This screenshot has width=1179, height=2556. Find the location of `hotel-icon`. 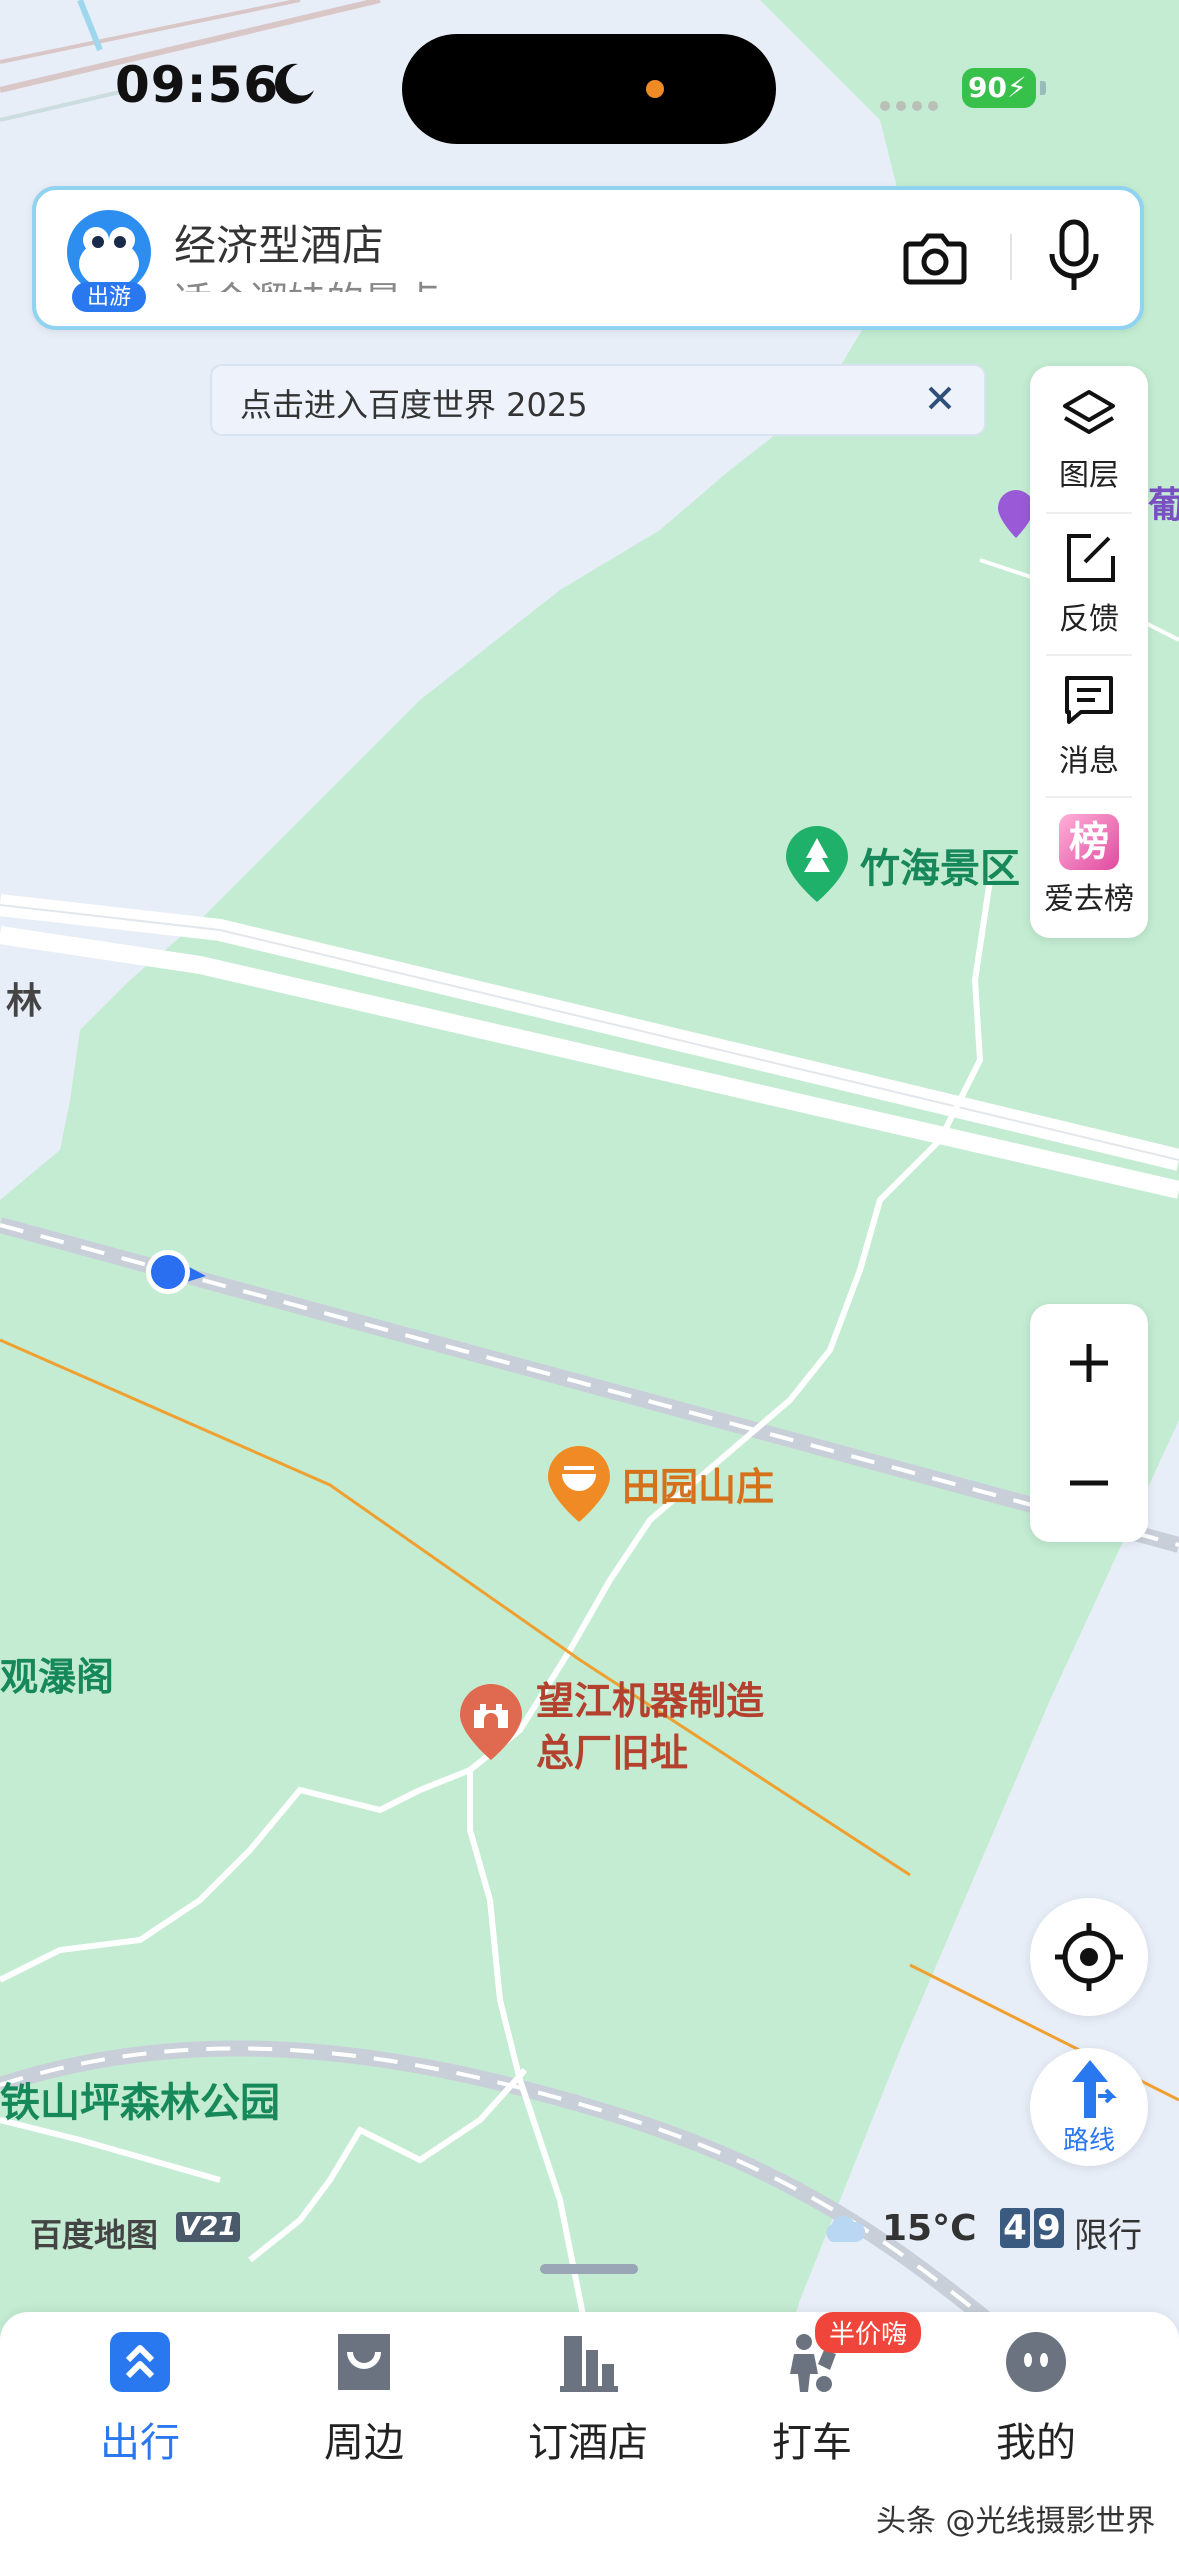

hotel-icon is located at coordinates (589, 2364).